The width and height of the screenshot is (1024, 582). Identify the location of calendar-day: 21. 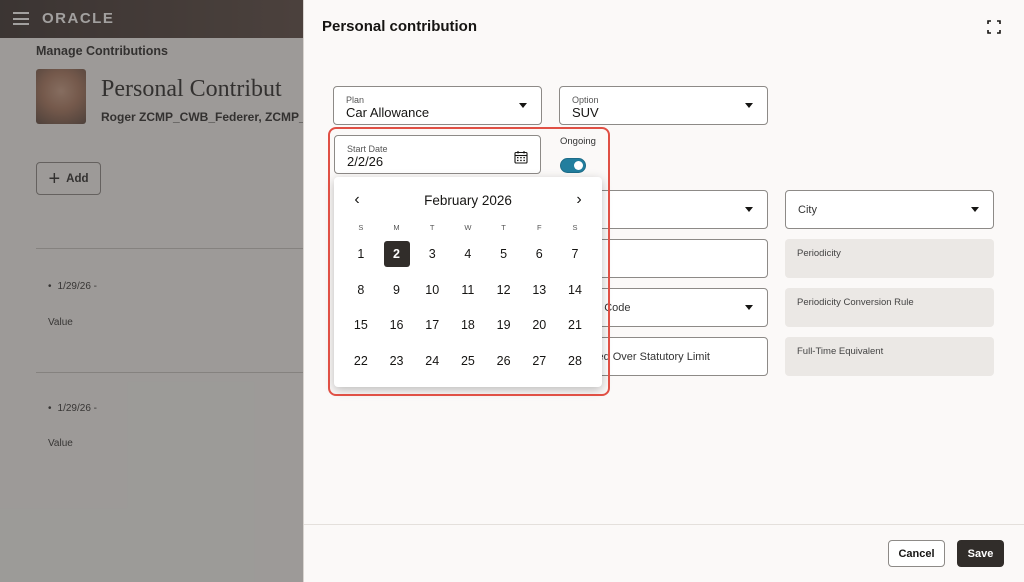
(575, 325).